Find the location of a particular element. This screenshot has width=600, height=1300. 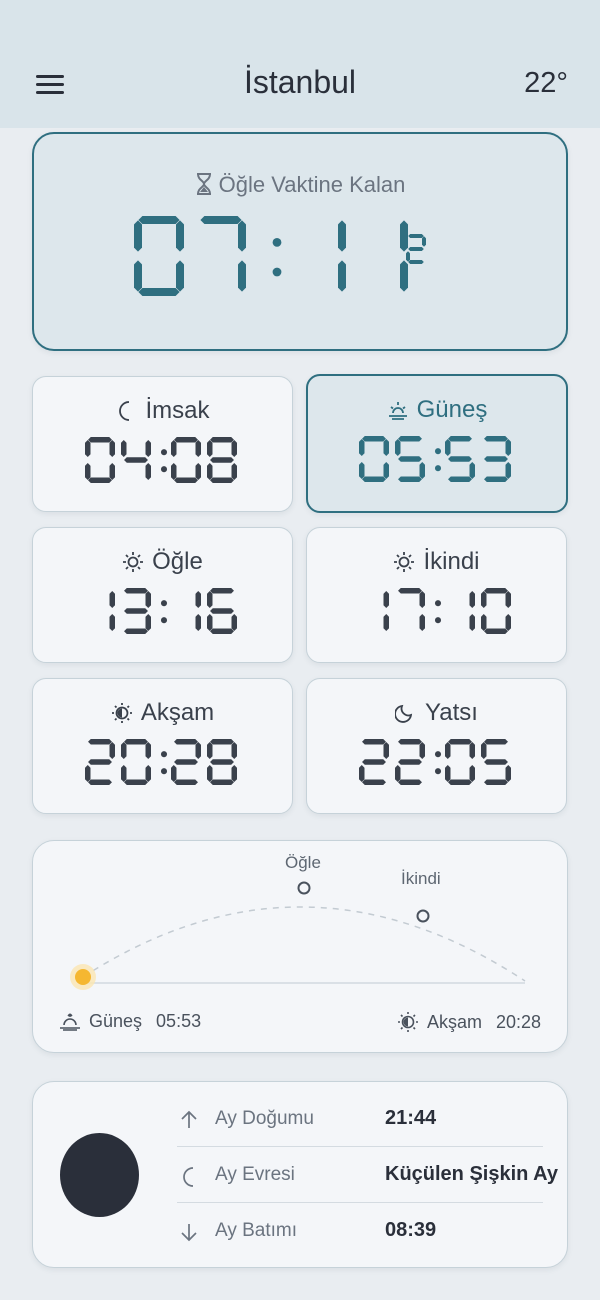

prayer-card: Öğle is located at coordinates (162, 595).